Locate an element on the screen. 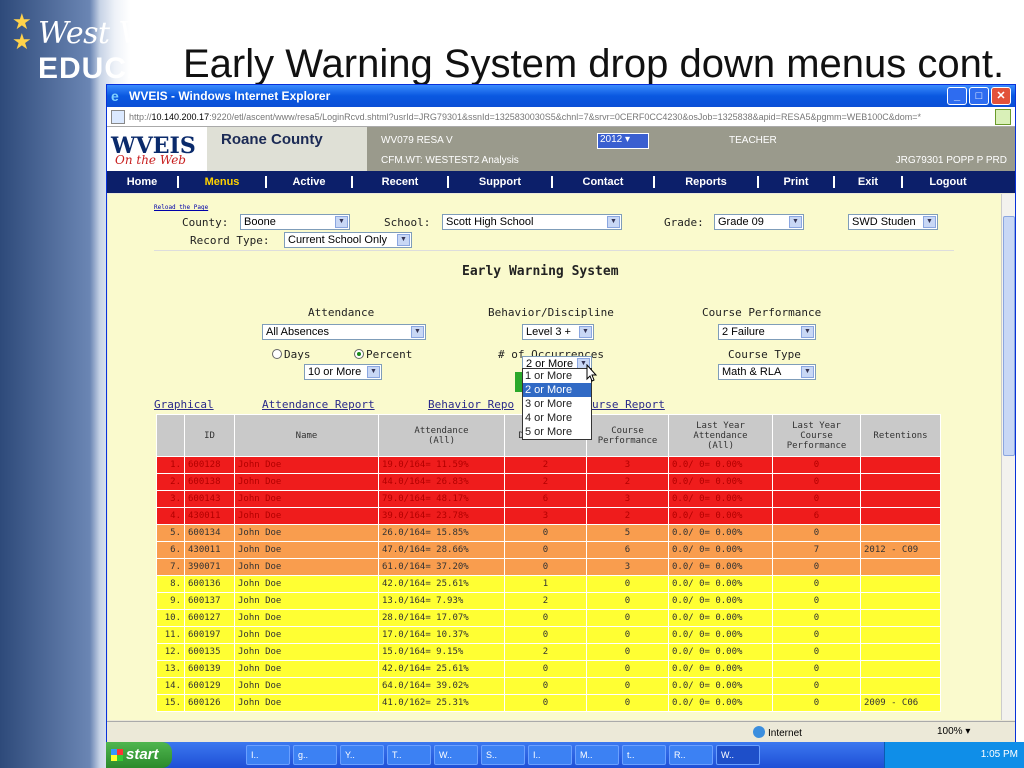  address-host: 10.140.200.17 is located at coordinates (180, 117).